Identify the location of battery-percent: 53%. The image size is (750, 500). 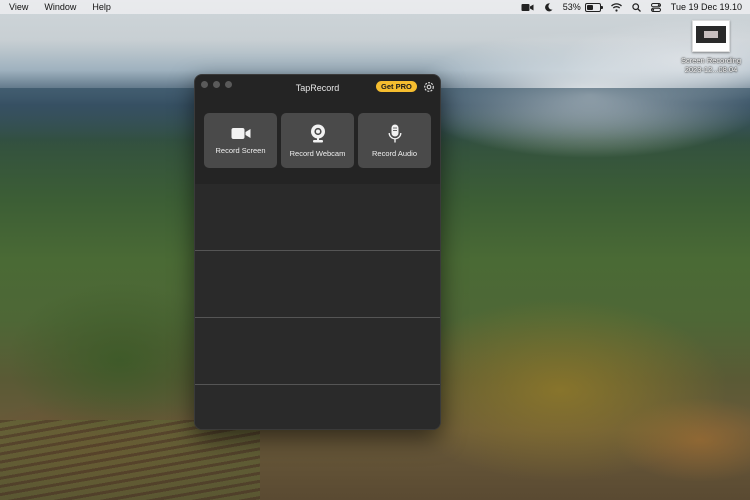
(571, 7).